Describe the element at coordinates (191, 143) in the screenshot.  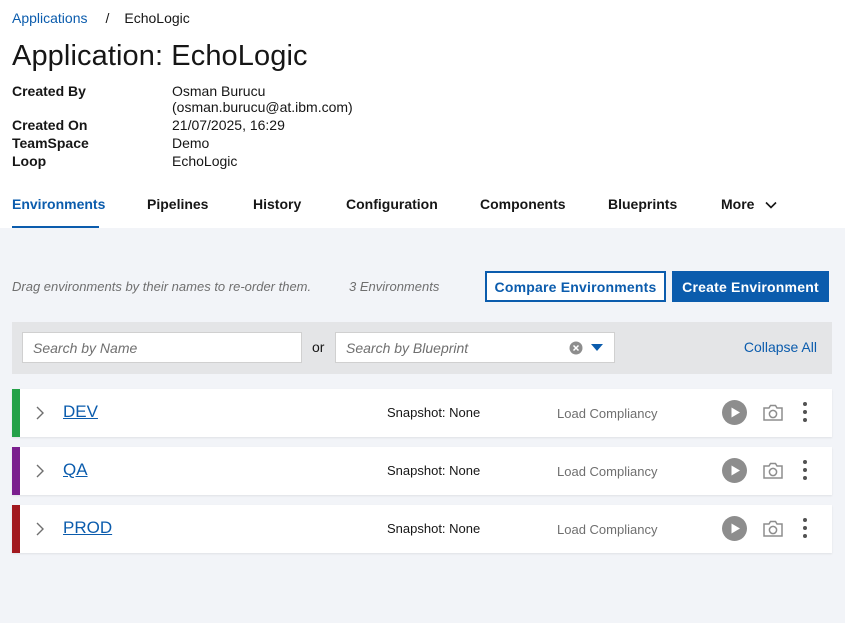
I see `teamspace-value: Demo` at that location.